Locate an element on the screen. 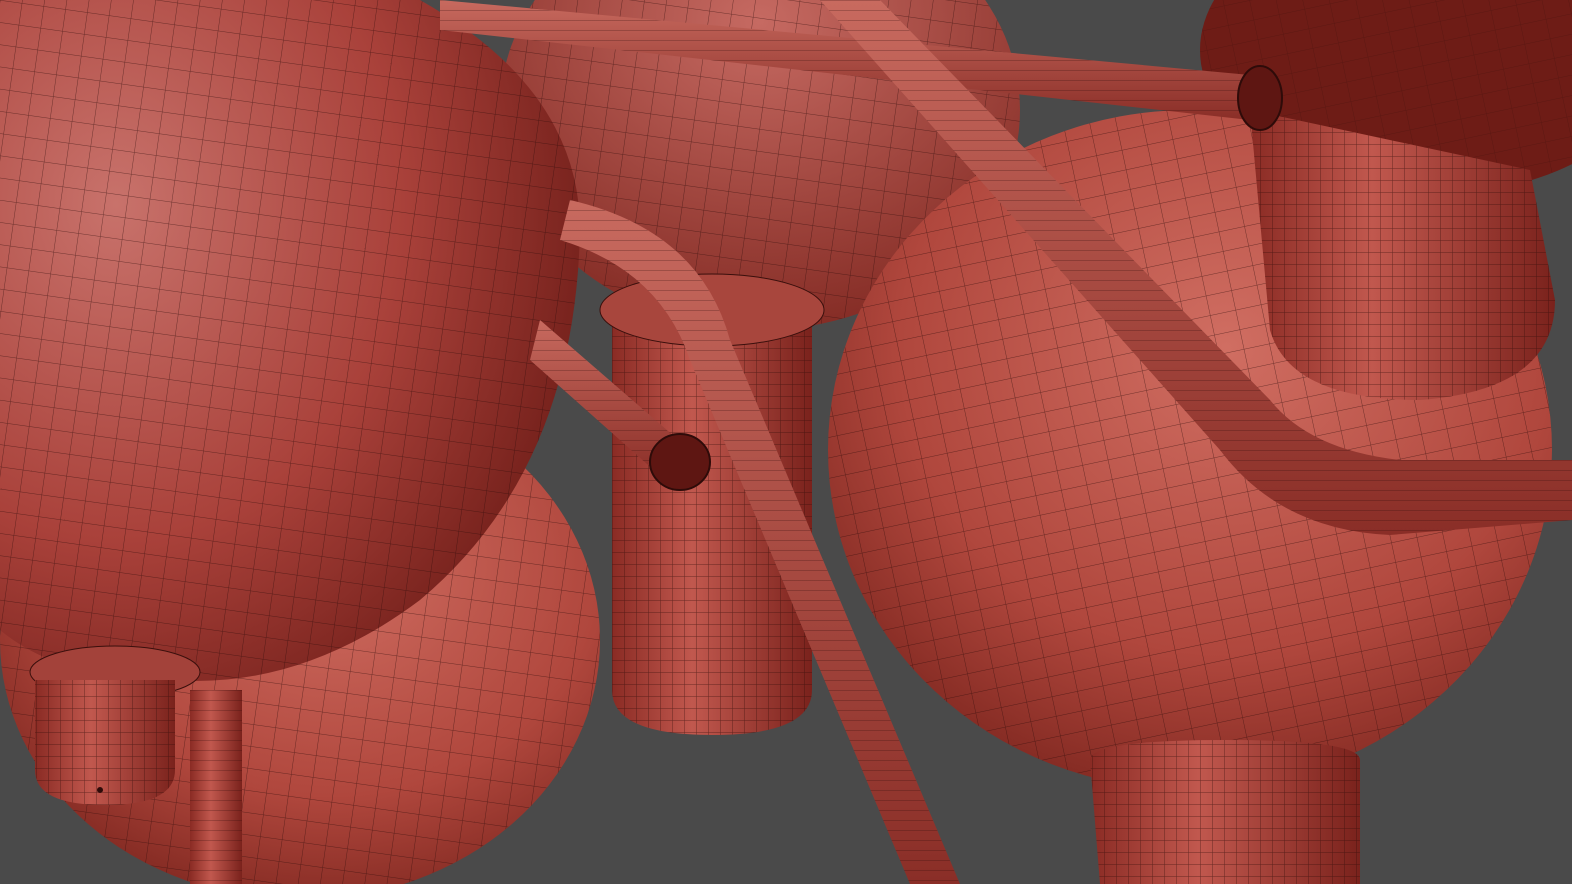 The image size is (1572, 884). left-vertical-tube is located at coordinates (216, 787).